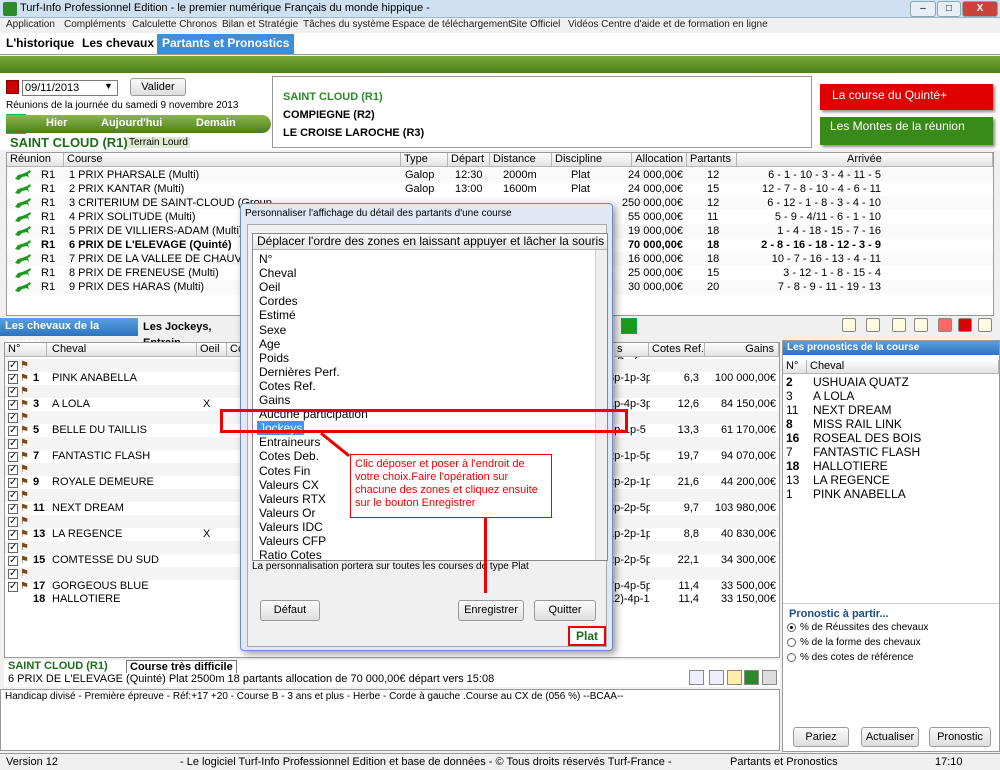  Describe the element at coordinates (333, 97) in the screenshot. I see `reunion-item: SAINT CLOUD (R1)` at that location.